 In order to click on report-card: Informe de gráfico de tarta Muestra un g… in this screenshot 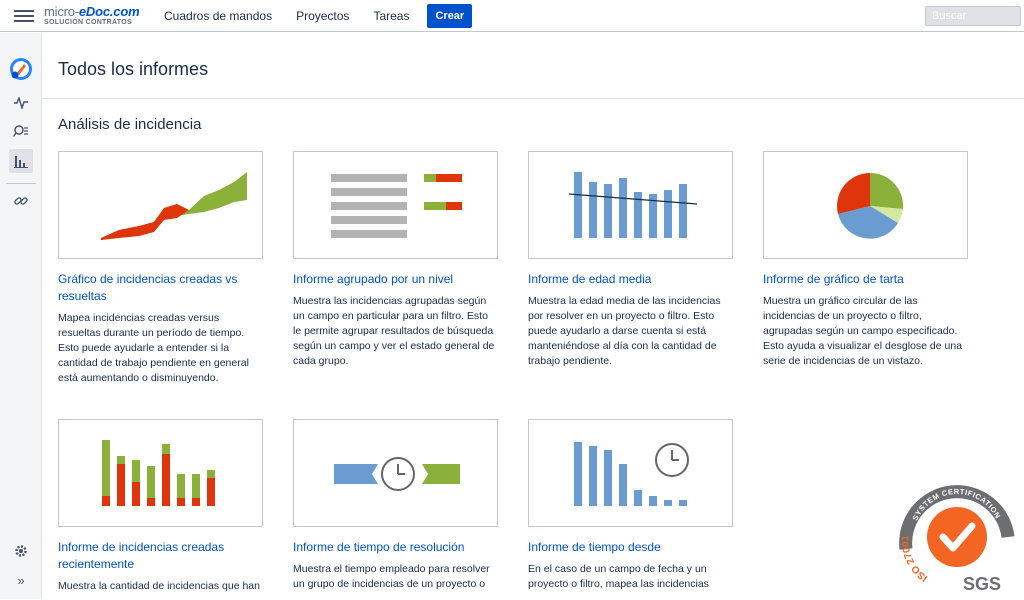, I will do `click(865, 260)`.